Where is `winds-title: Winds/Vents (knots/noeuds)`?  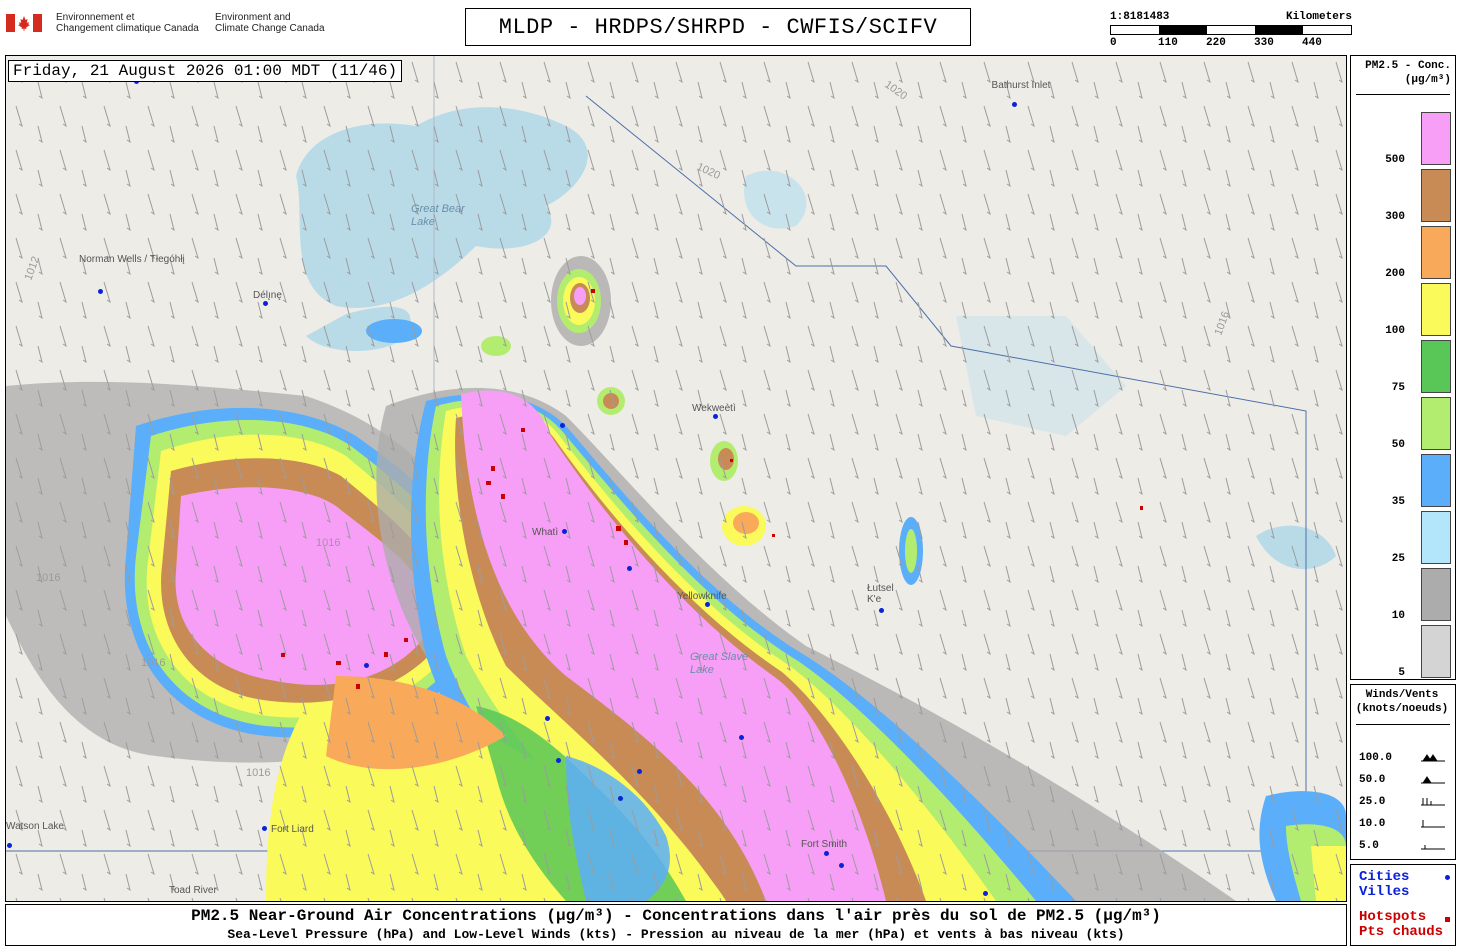
winds-title: Winds/Vents (knots/noeuds) is located at coordinates (1402, 702).